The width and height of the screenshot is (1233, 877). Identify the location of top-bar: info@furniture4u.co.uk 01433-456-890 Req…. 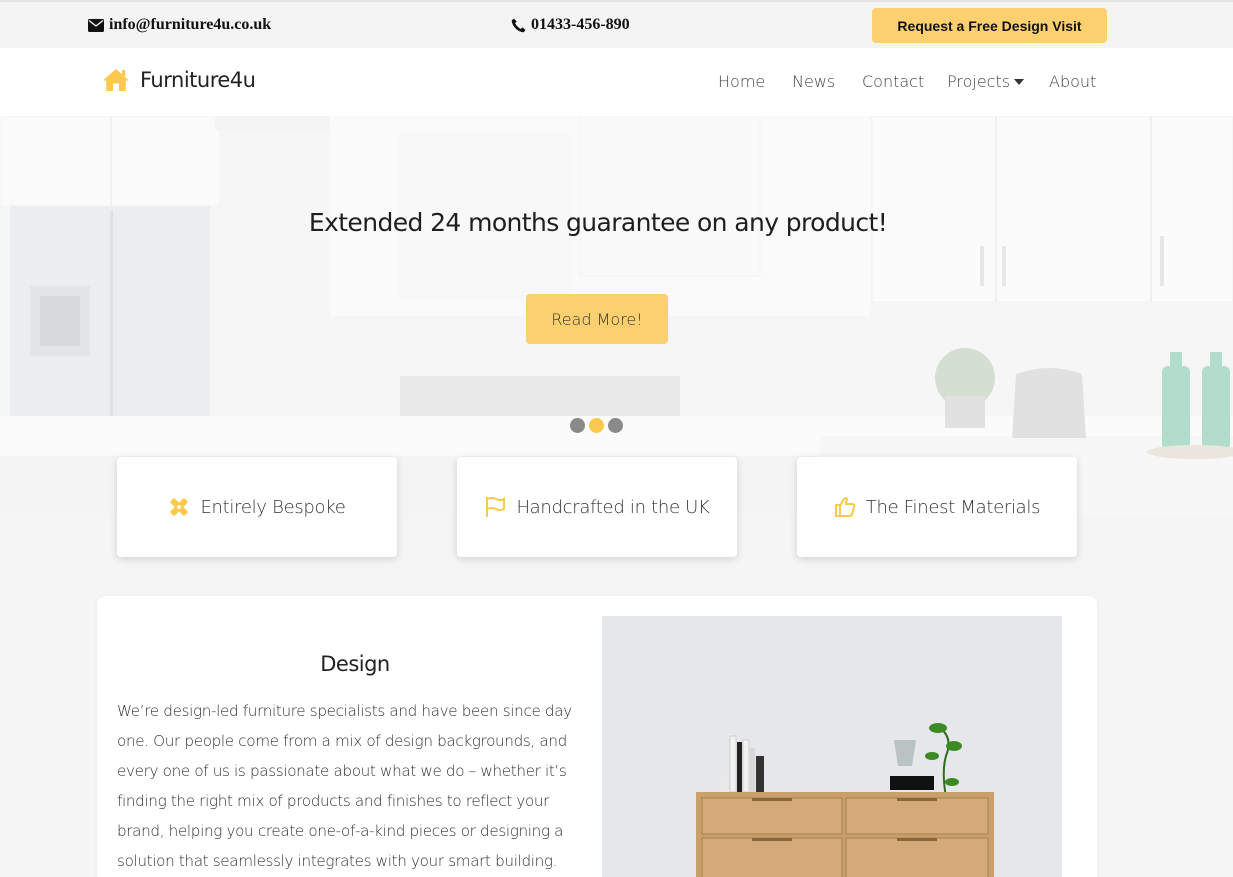
(616, 24).